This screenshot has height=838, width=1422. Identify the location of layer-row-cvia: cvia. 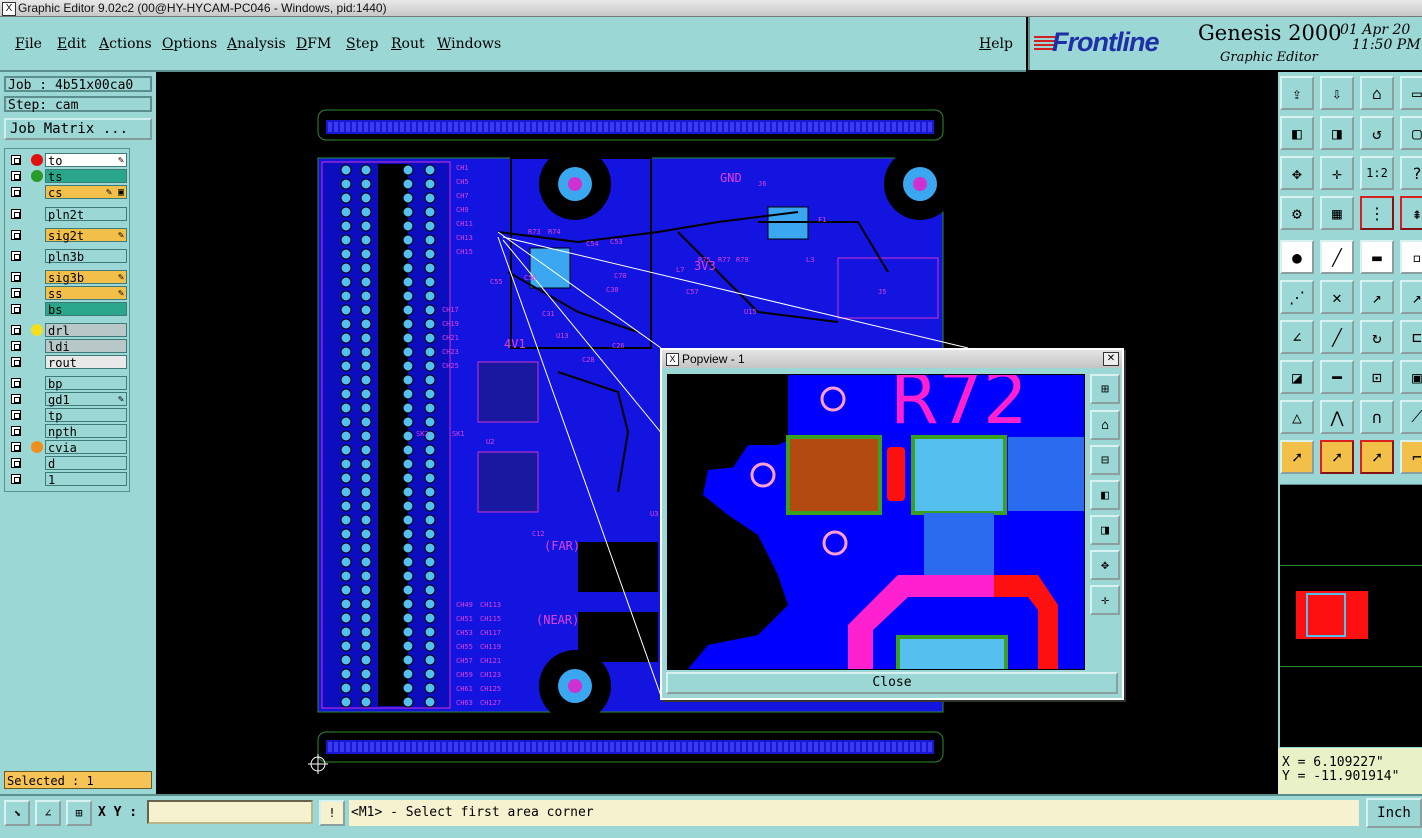
(69, 447).